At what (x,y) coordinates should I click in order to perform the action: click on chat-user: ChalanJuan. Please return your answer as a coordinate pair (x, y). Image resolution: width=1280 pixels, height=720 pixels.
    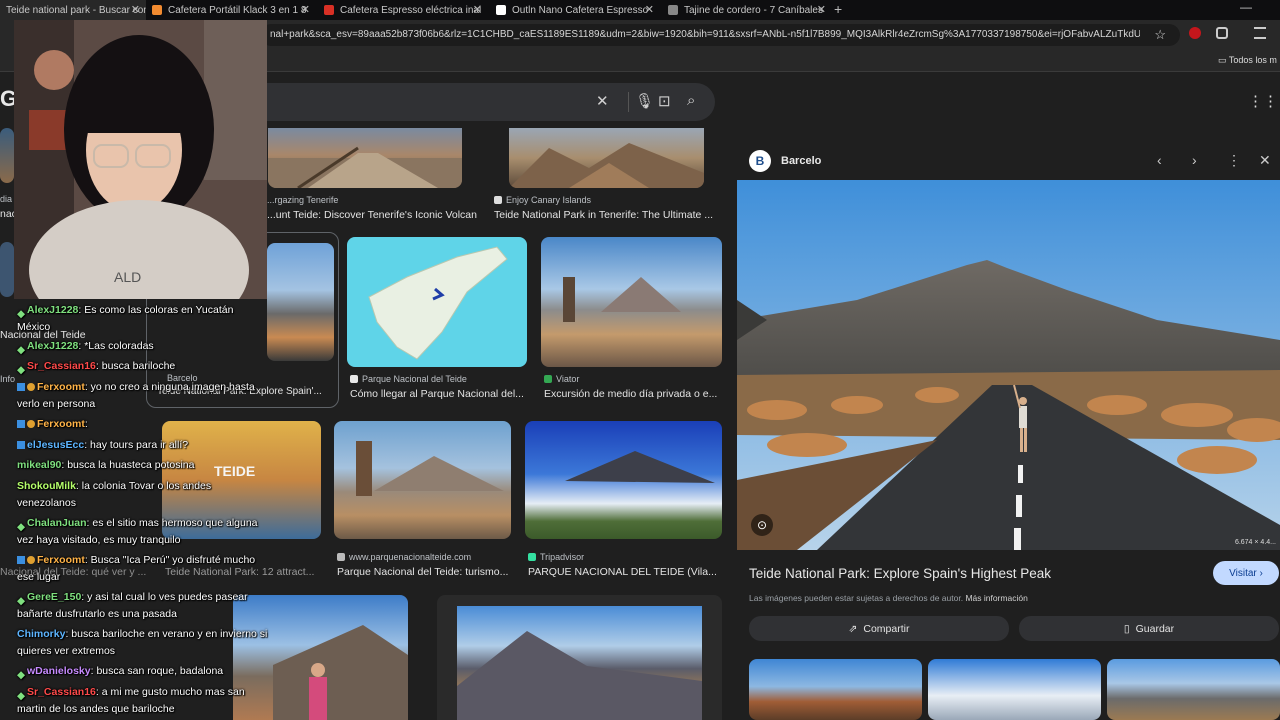
    Looking at the image, I should click on (57, 523).